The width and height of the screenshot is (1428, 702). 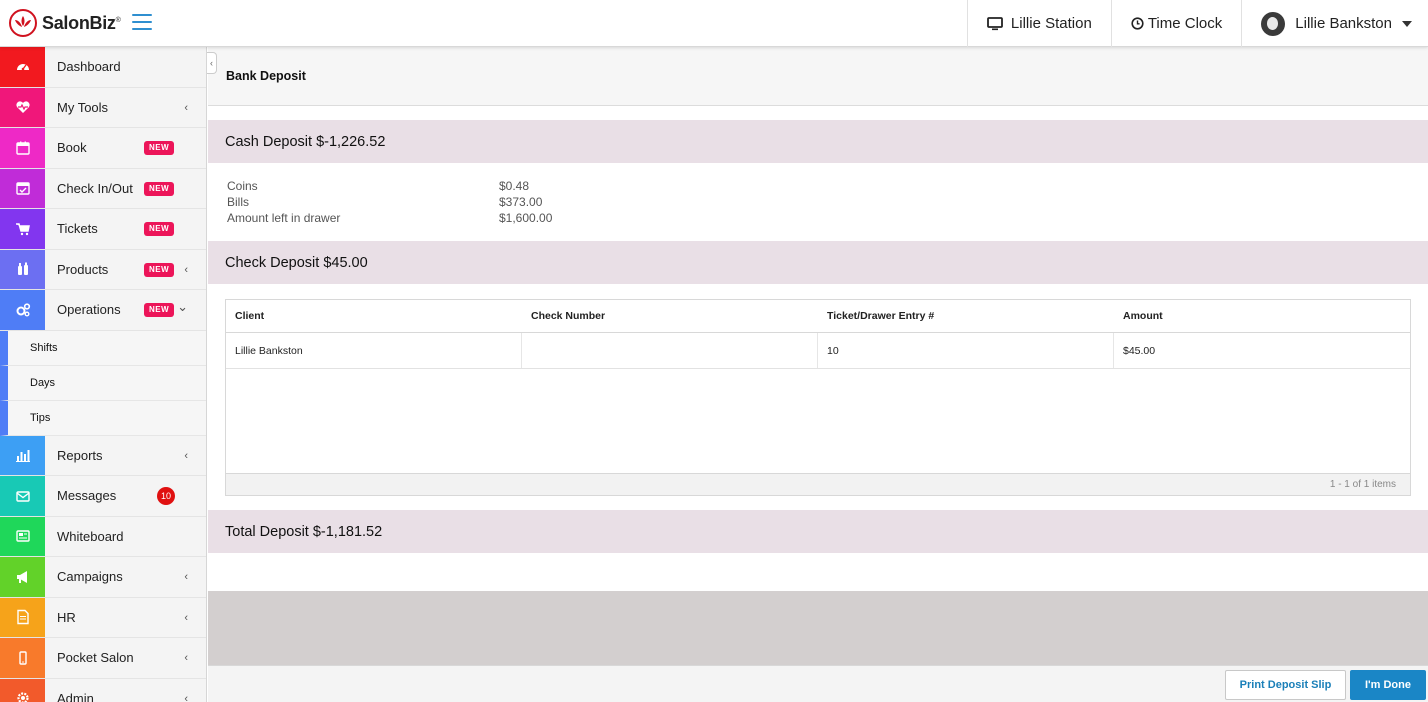 What do you see at coordinates (966, 350) in the screenshot?
I see `cell-ticket-entry: 10` at bounding box center [966, 350].